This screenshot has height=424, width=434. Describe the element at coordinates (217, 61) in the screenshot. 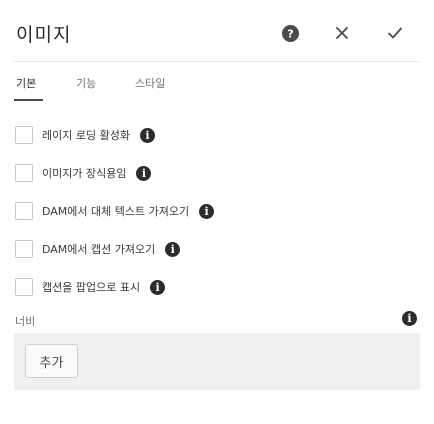

I see `header-divider` at that location.